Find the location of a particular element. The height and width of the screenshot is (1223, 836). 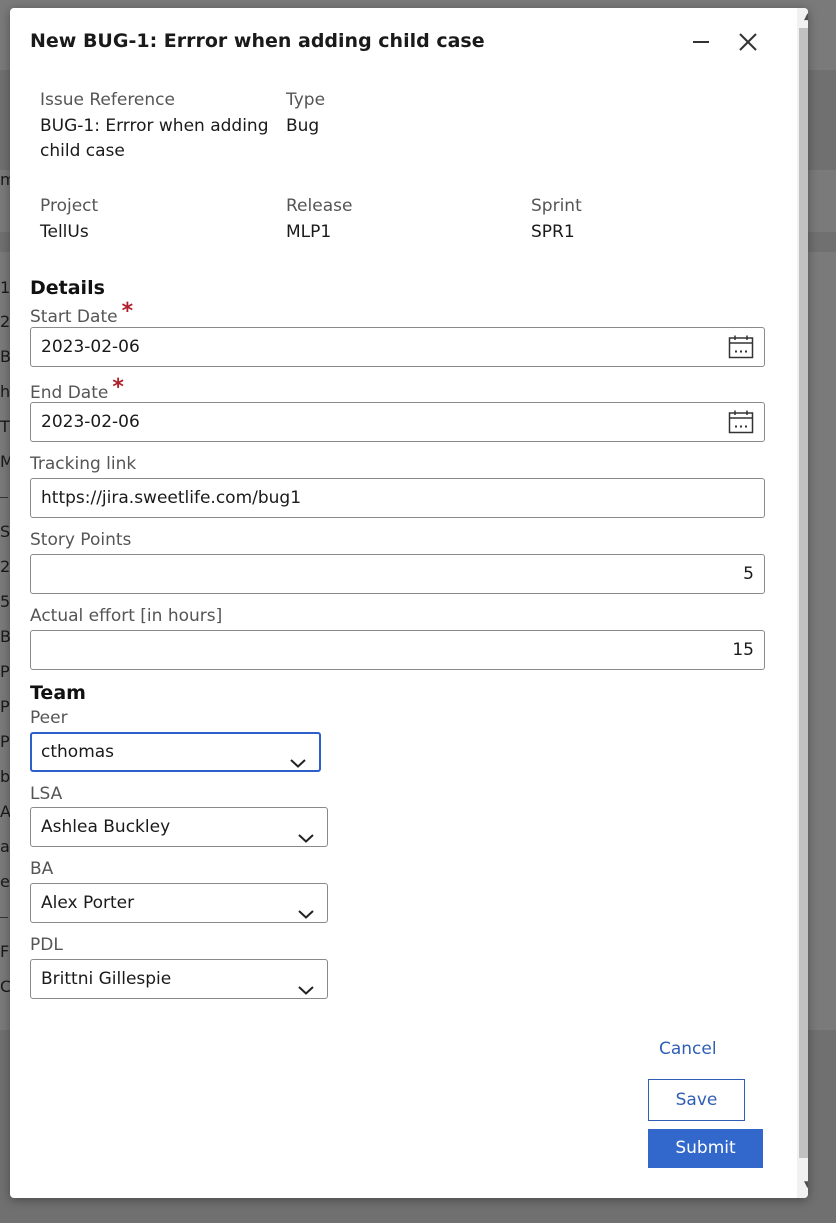

team-section-title: Team is located at coordinates (58, 693).